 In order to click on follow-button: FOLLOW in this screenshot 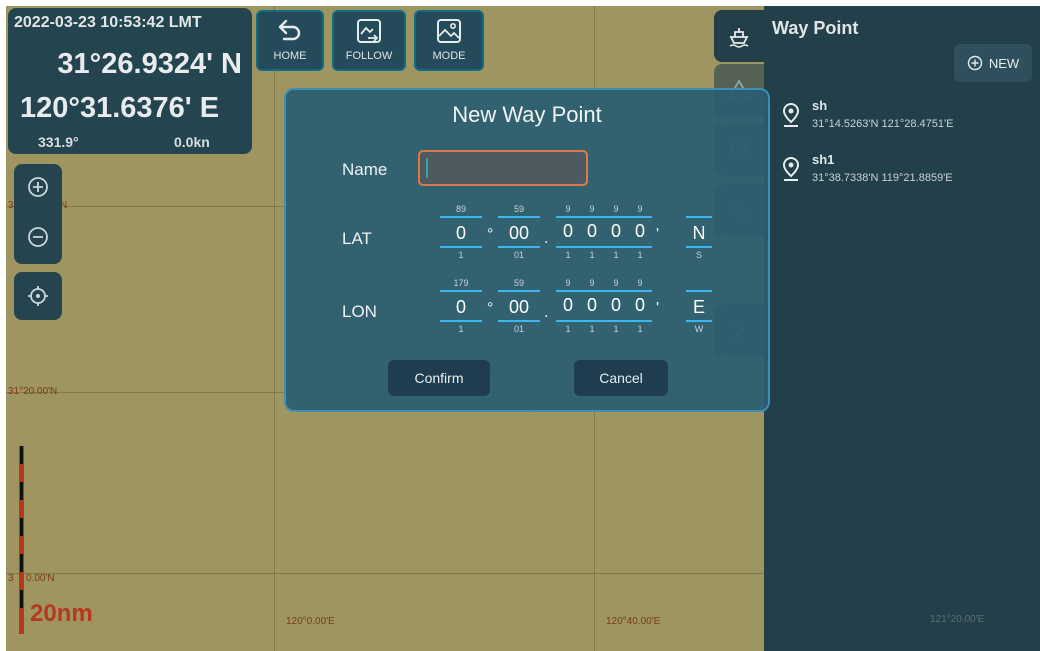, I will do `click(369, 40)`.